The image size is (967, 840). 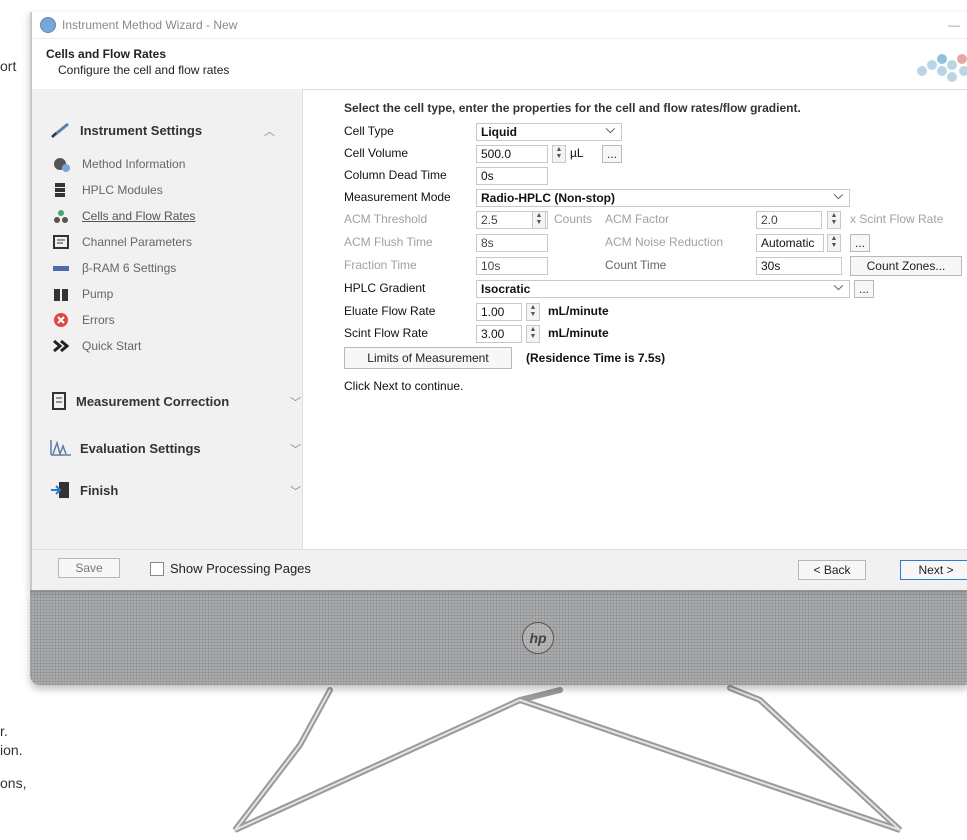 I want to click on section-label: Measurement Correction, so click(x=153, y=401).